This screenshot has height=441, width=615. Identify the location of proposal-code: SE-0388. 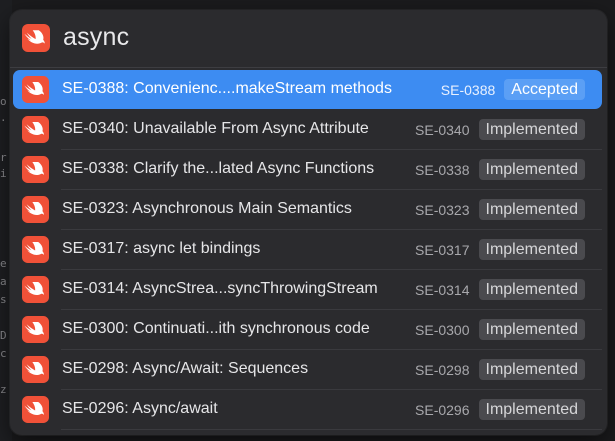
(468, 90).